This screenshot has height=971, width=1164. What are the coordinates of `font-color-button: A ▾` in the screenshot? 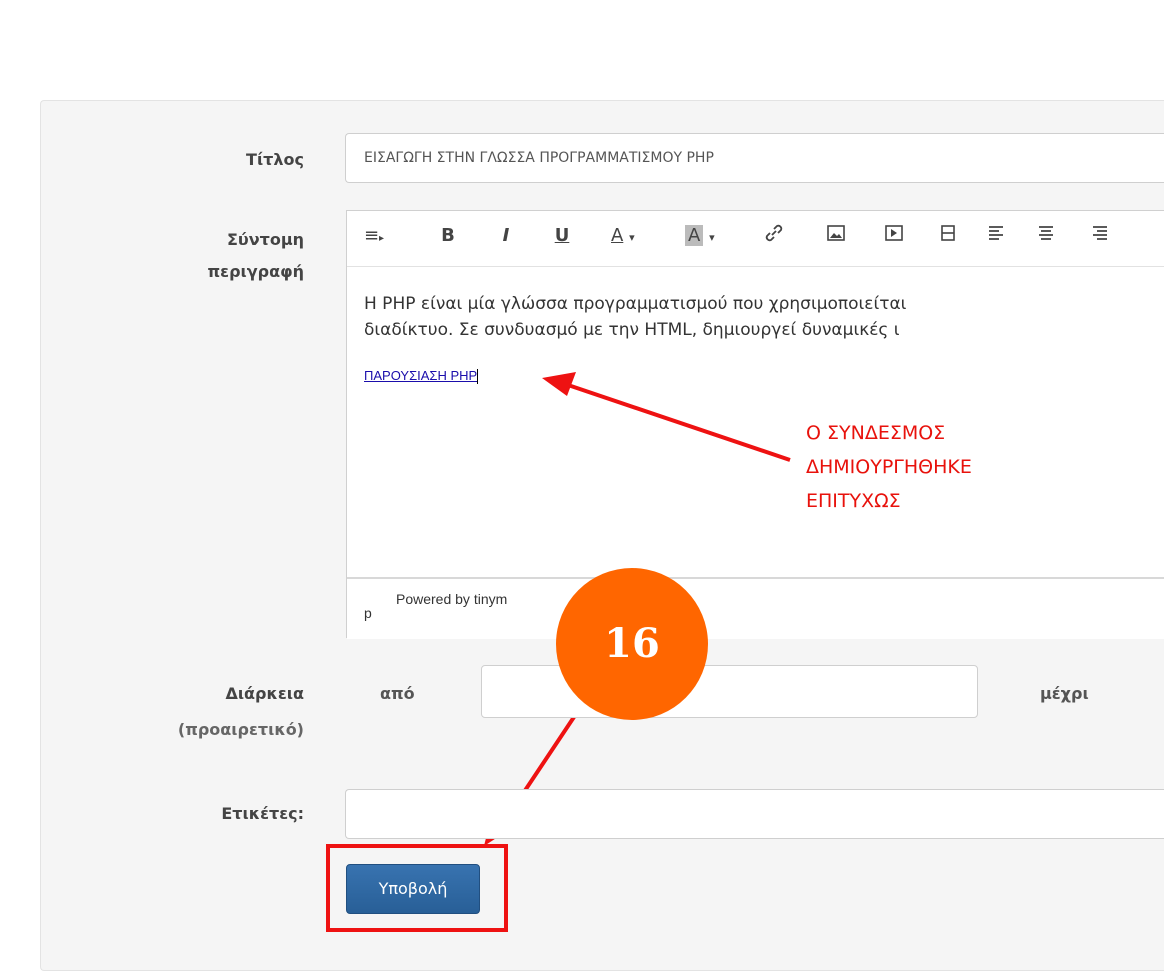 It's located at (636, 236).